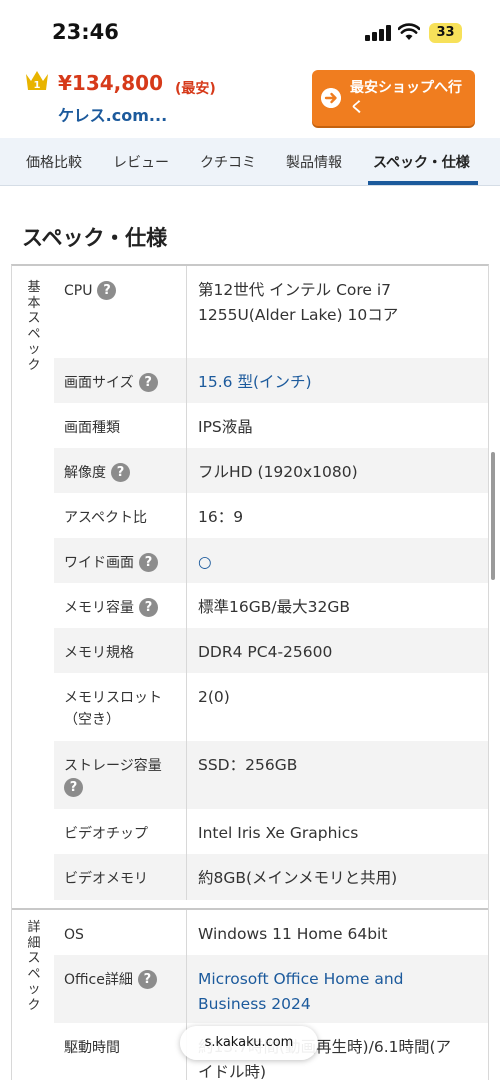  I want to click on spec-key: OS, so click(74, 935).